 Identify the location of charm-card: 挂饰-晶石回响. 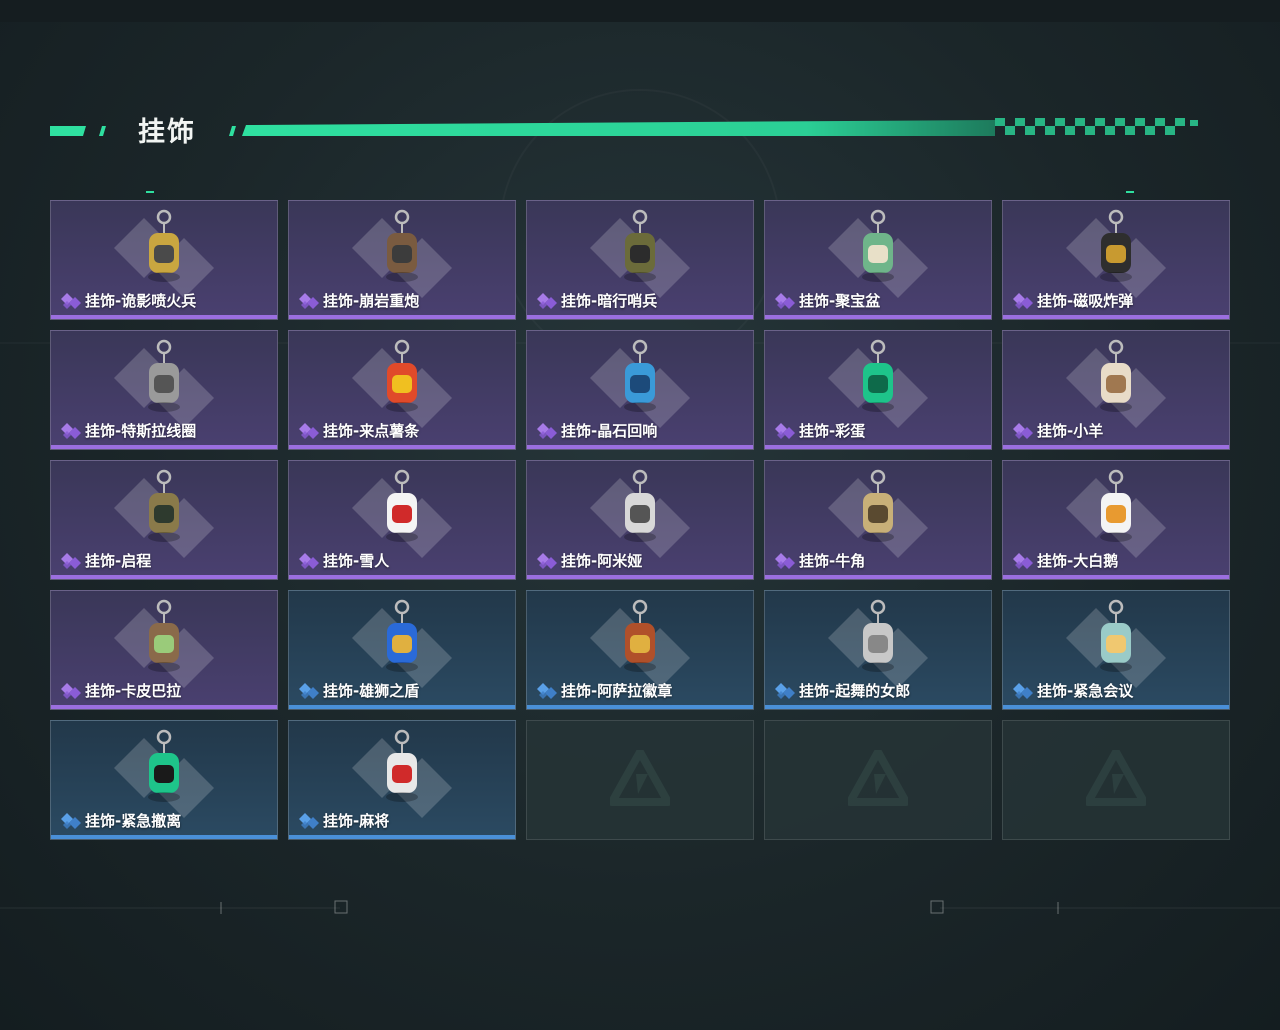
(640, 390).